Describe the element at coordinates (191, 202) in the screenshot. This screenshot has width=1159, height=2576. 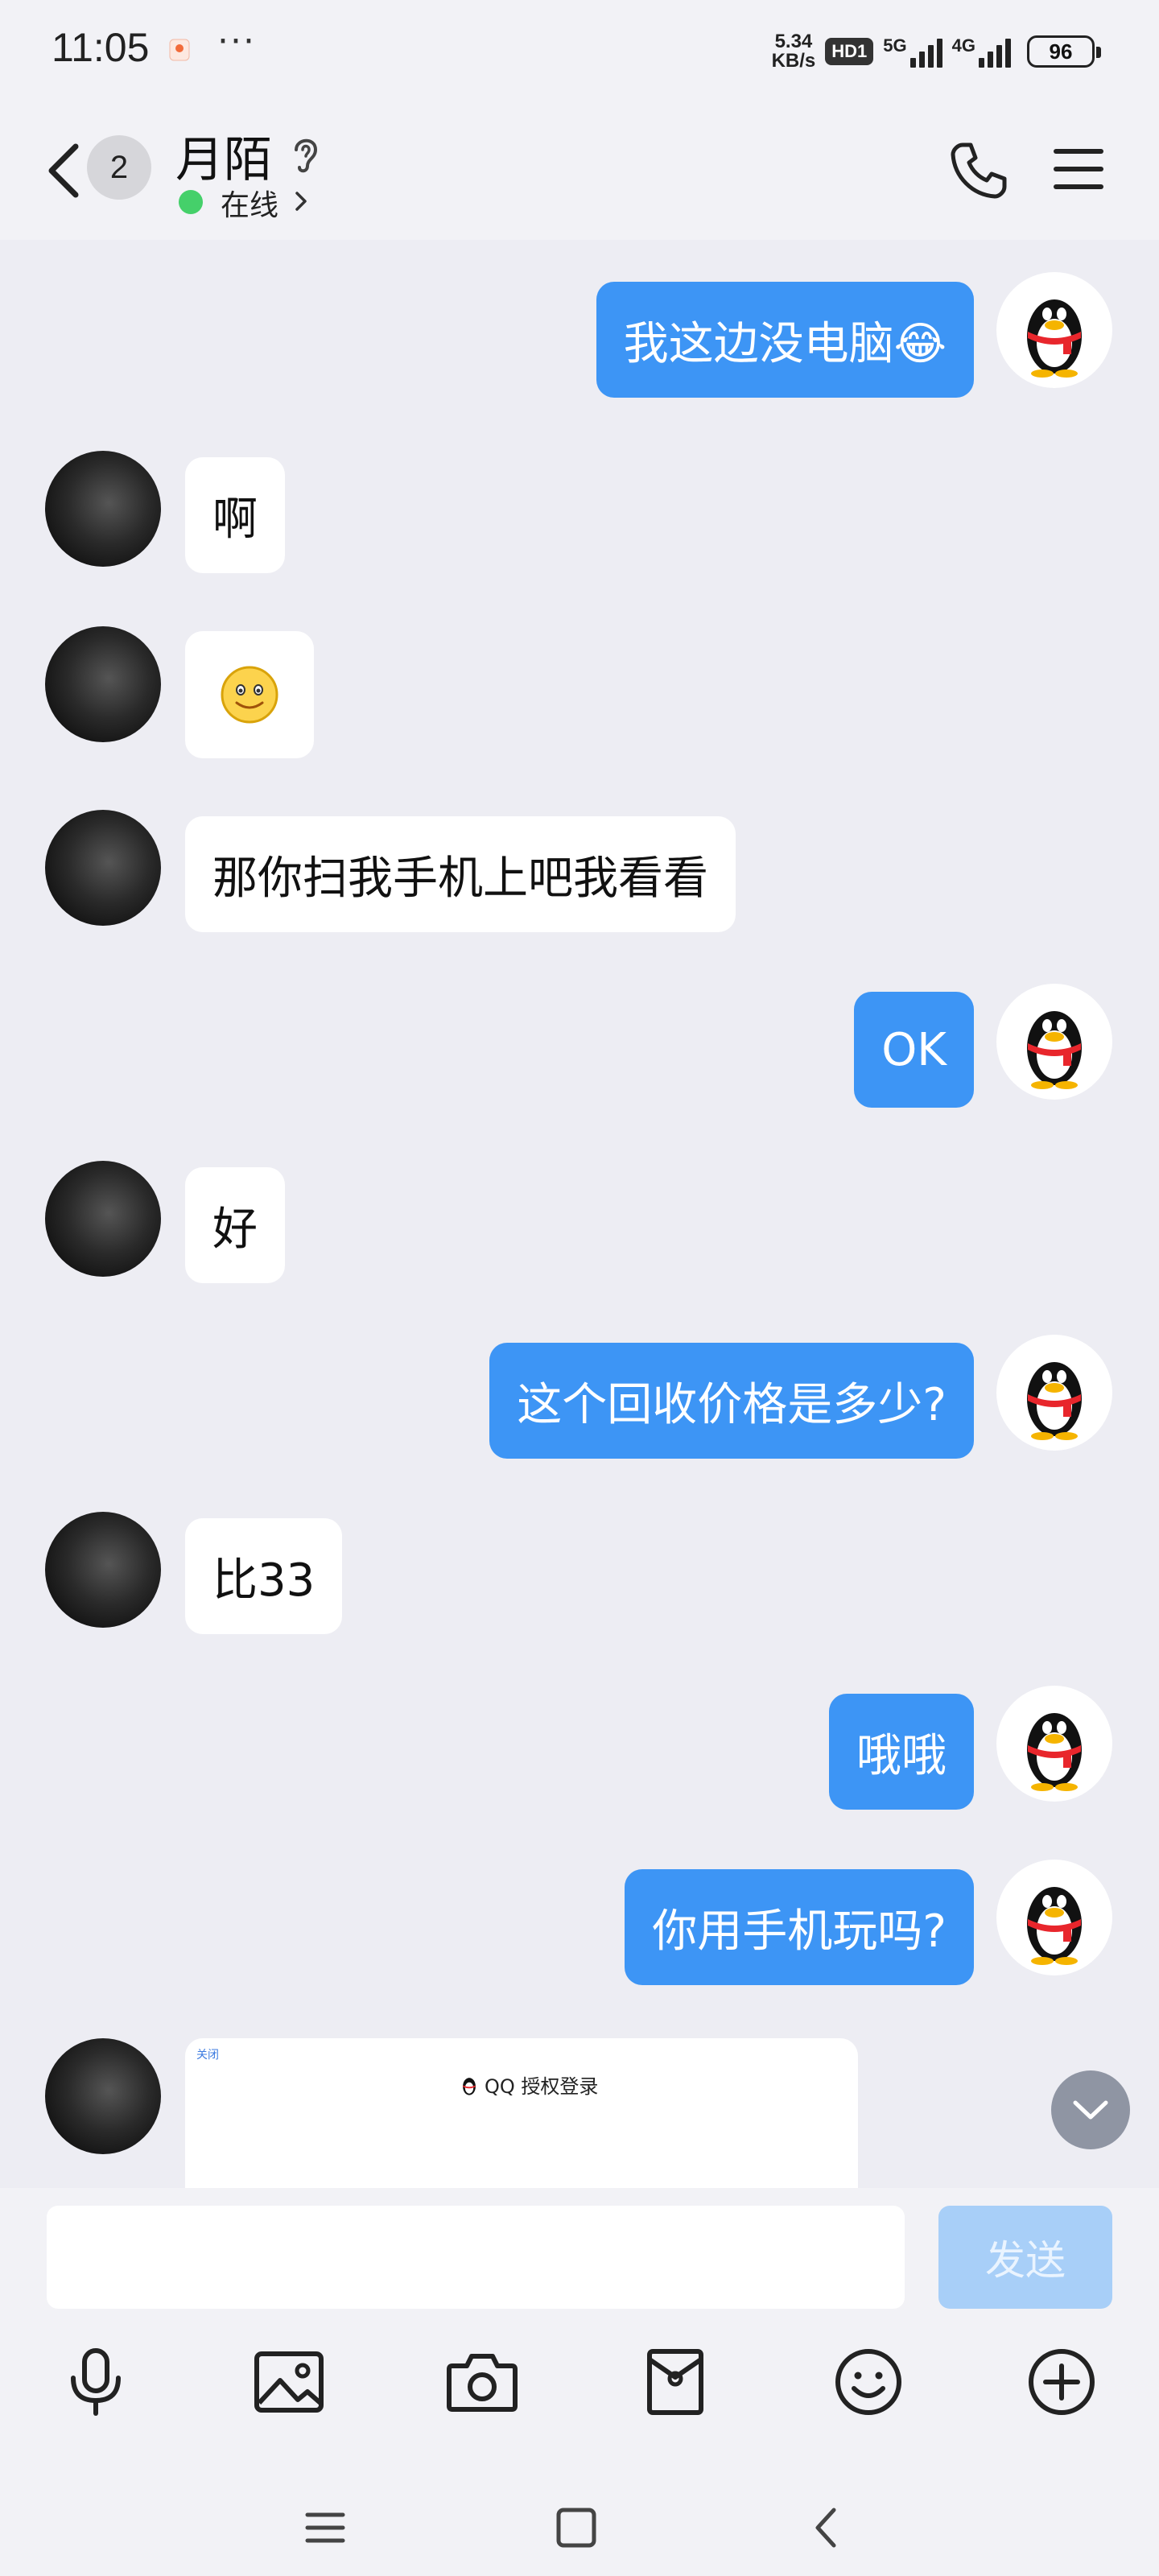
I see `online-status-dot` at that location.